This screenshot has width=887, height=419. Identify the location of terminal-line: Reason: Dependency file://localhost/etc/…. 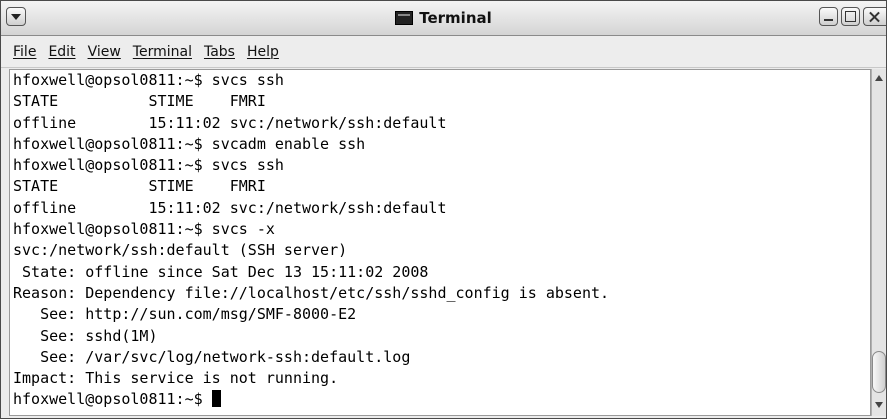
(311, 292).